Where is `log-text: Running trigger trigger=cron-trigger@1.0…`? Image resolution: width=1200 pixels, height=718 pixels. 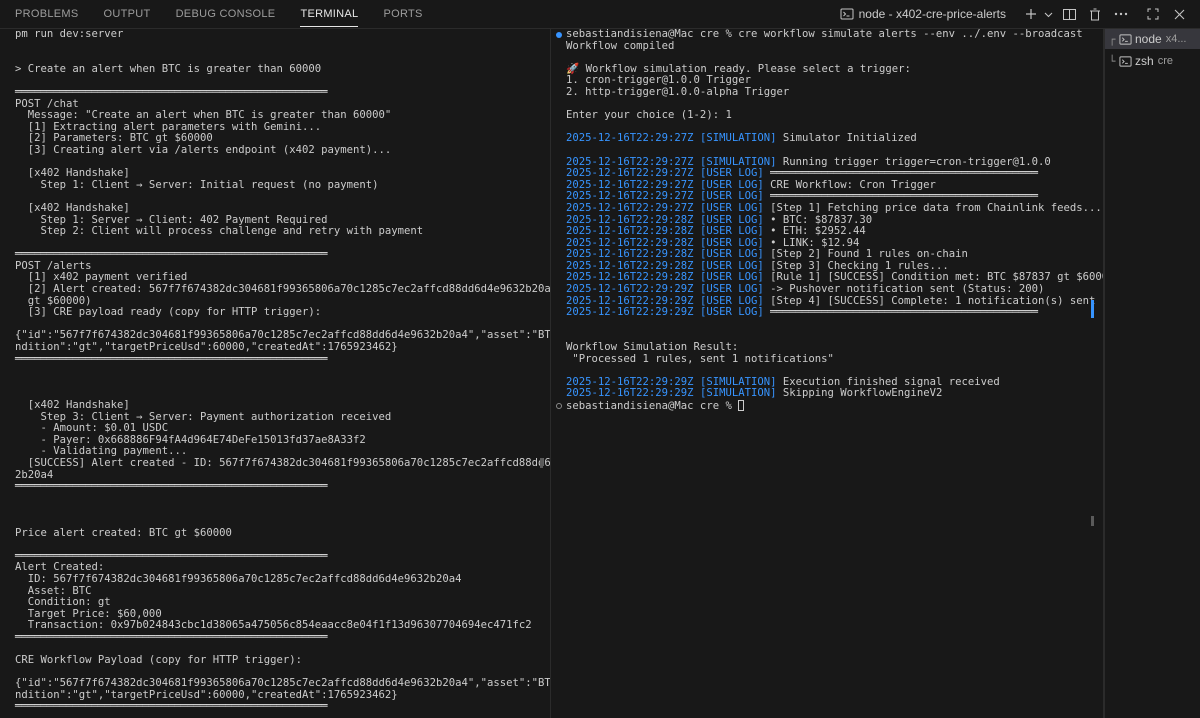 log-text: Running trigger trigger=cron-trigger@1.0… is located at coordinates (913, 161).